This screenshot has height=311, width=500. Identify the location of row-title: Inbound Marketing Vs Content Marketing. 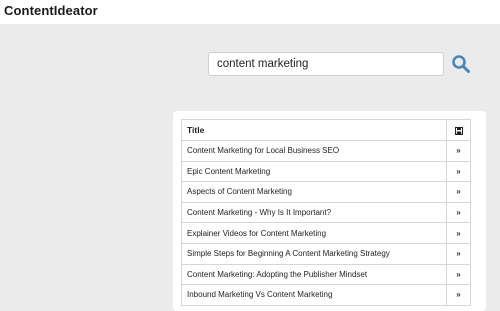
(314, 295).